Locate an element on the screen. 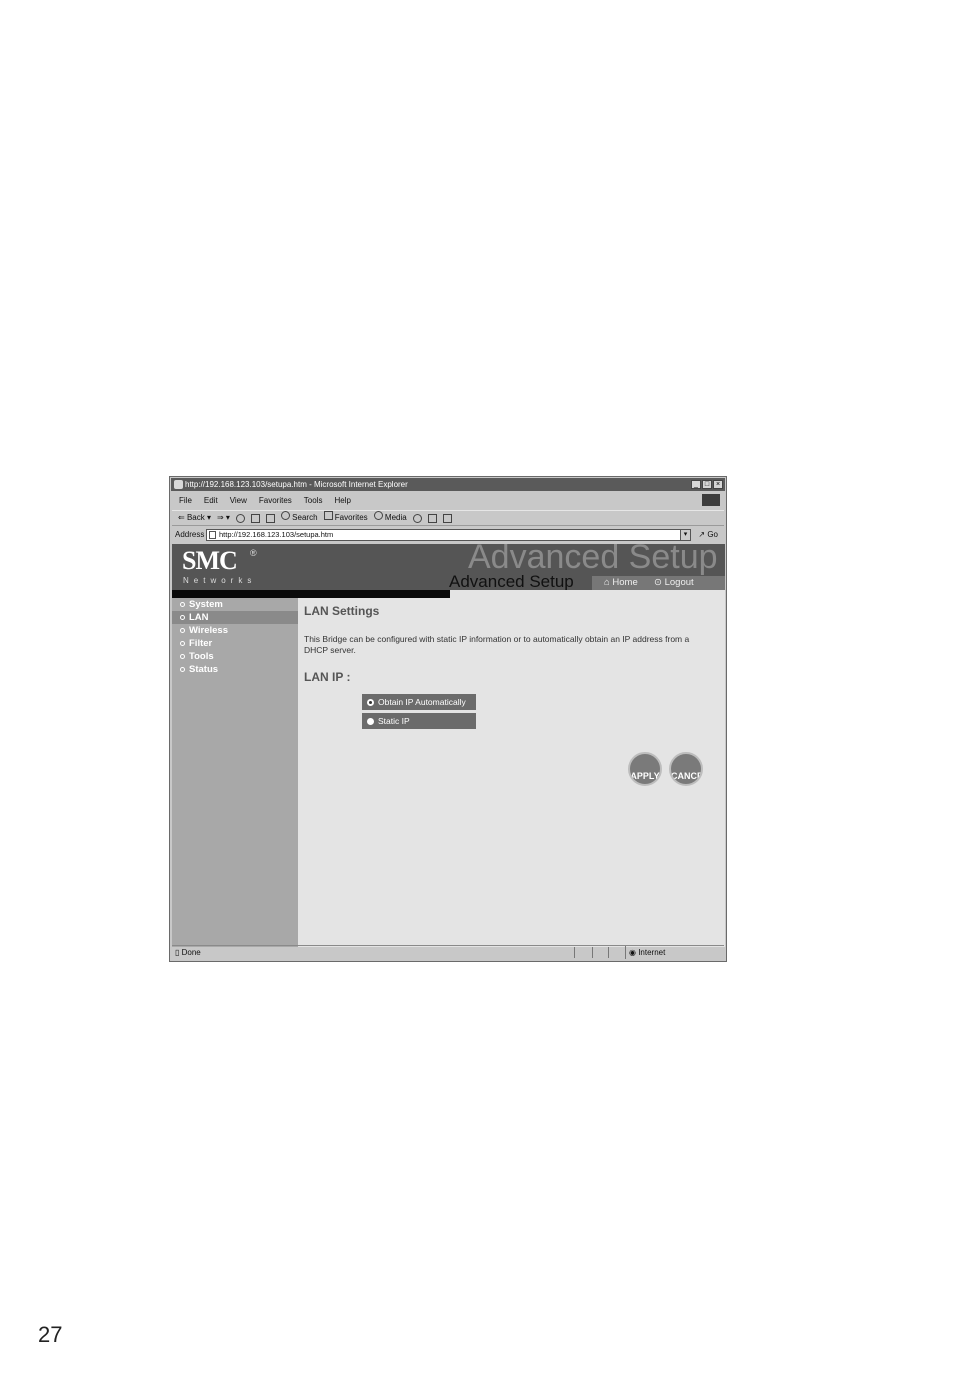  nav-item-filter: Filter is located at coordinates (235, 643).